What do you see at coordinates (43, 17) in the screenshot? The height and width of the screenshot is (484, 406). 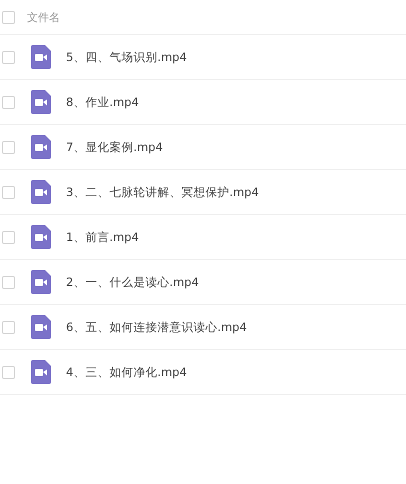 I see `column-header: 文件名` at bounding box center [43, 17].